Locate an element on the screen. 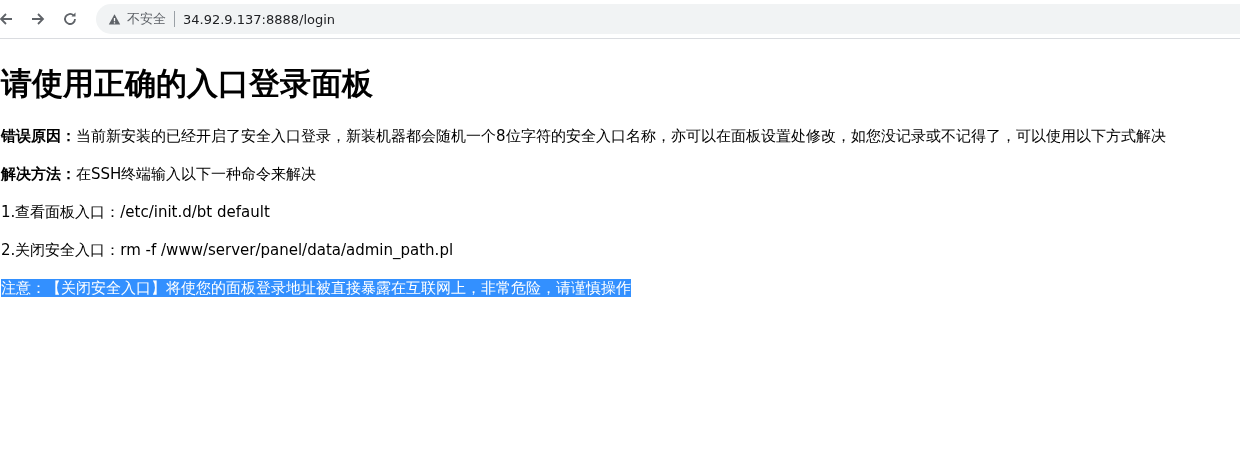 The image size is (1240, 451). paragraph: 1.查看面板入口：/etc/init.d/bt default is located at coordinates (135, 212).